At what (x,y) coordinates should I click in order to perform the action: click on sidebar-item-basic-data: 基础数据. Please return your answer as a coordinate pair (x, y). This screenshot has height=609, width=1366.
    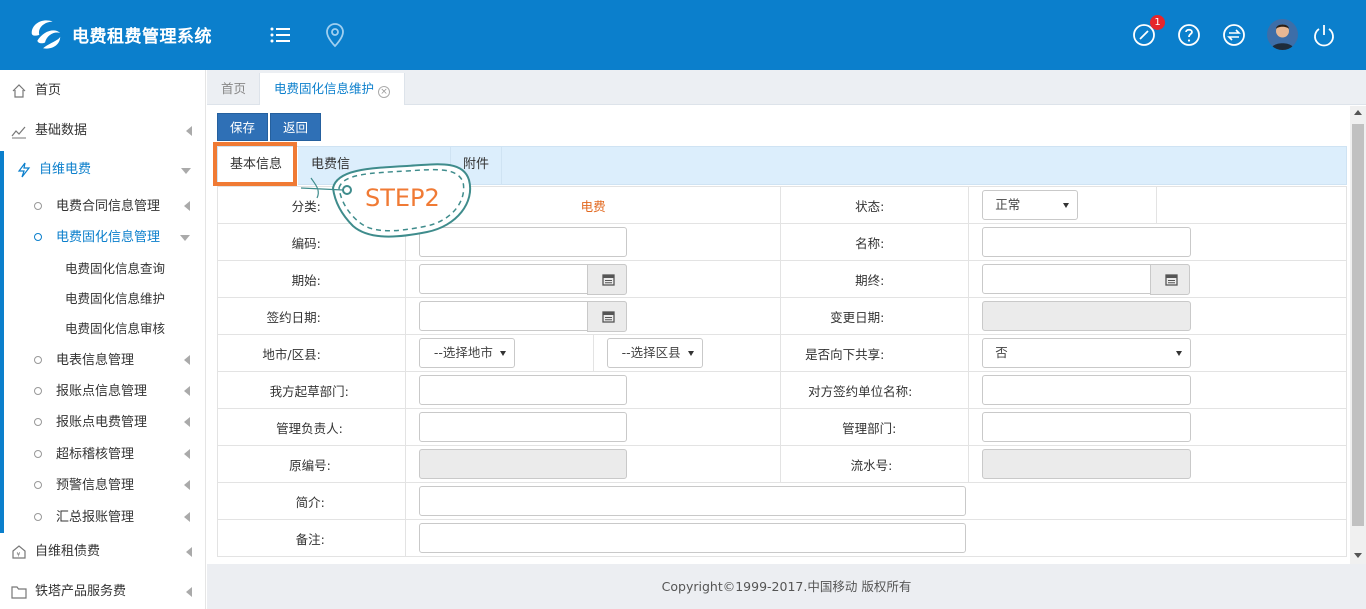
    Looking at the image, I should click on (103, 131).